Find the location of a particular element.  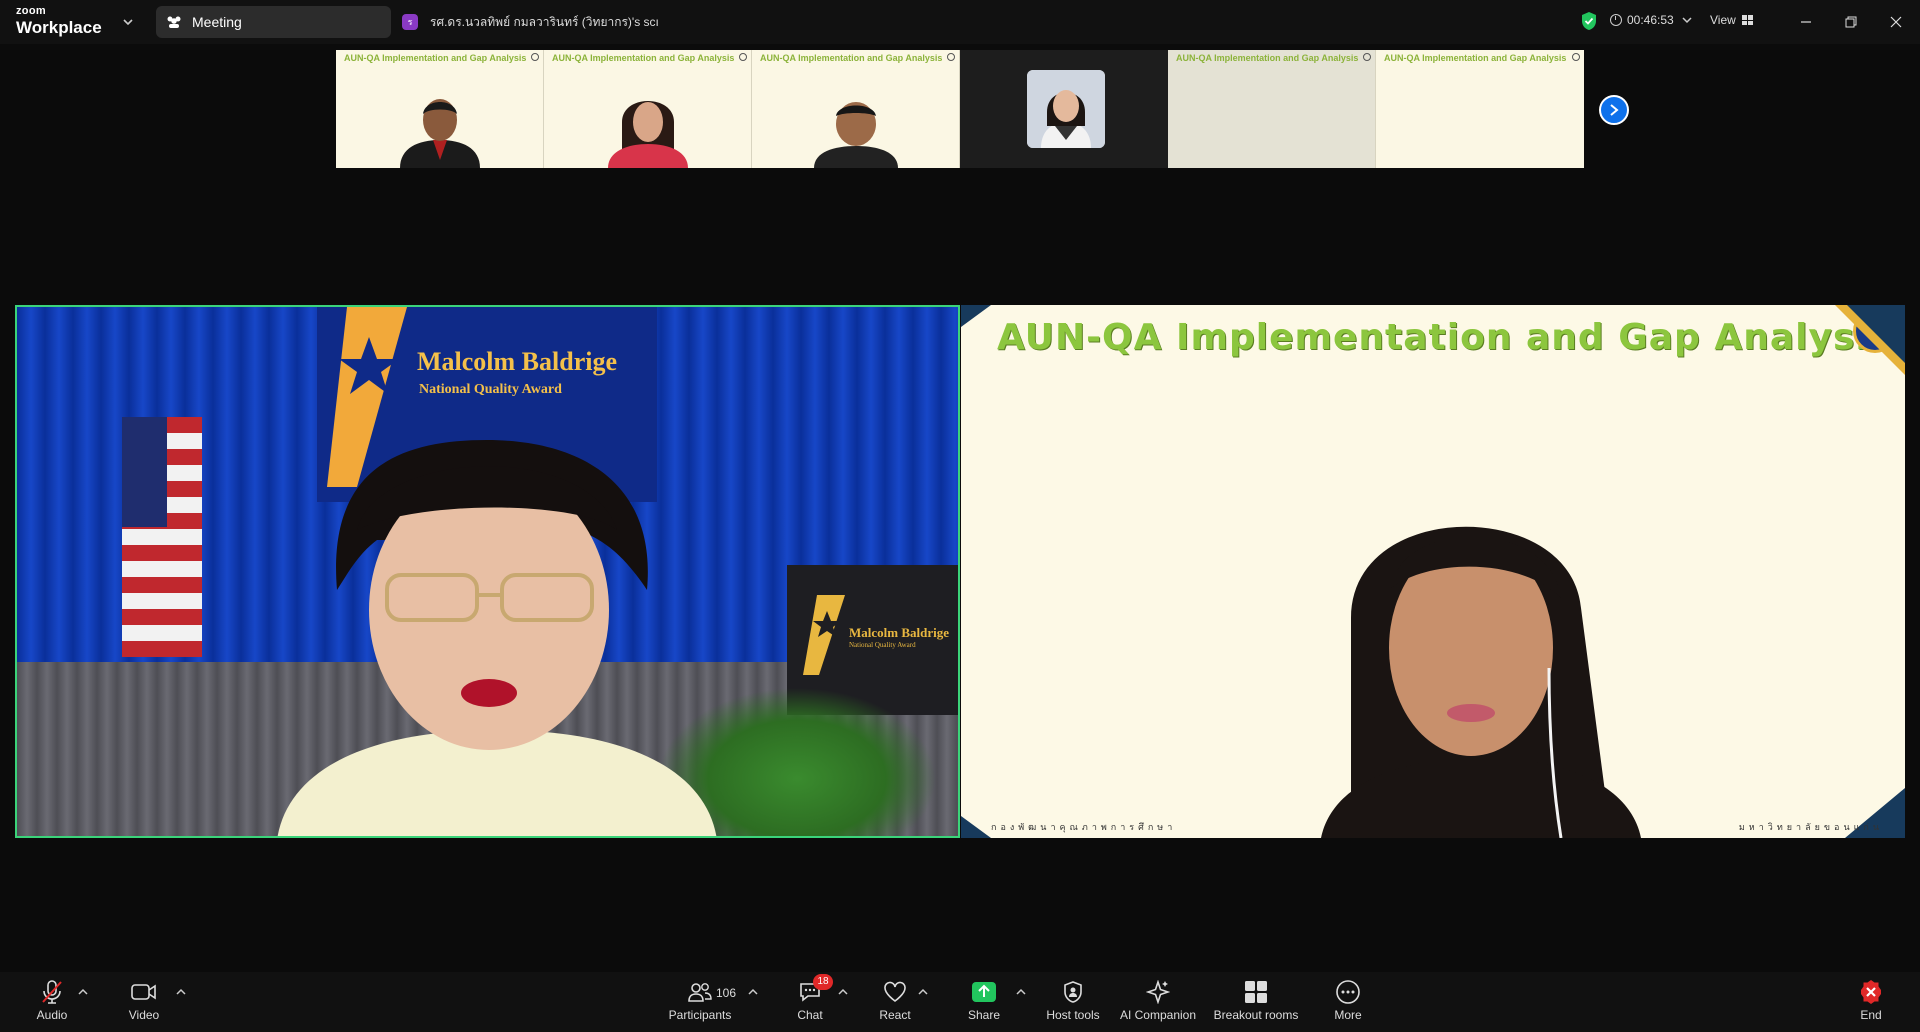

close-icon is located at coordinates (1896, 22).